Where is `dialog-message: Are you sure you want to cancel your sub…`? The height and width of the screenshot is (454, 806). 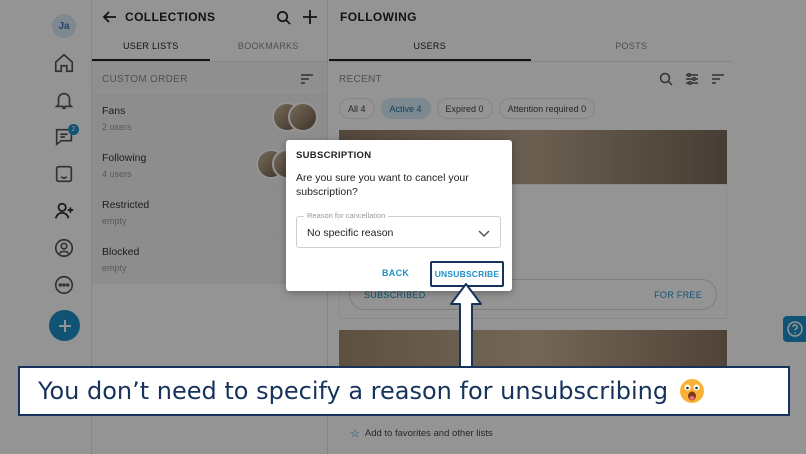 dialog-message: Are you sure you want to cancel your sub… is located at coordinates (382, 185).